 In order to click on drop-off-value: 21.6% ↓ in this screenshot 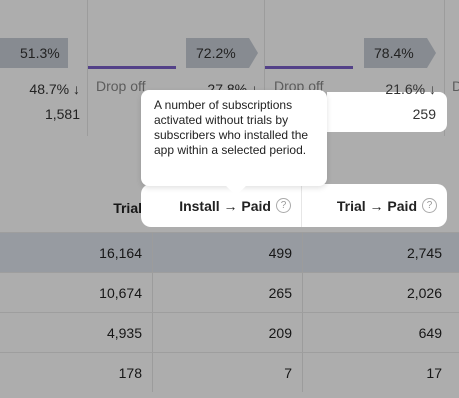, I will do `click(410, 89)`.